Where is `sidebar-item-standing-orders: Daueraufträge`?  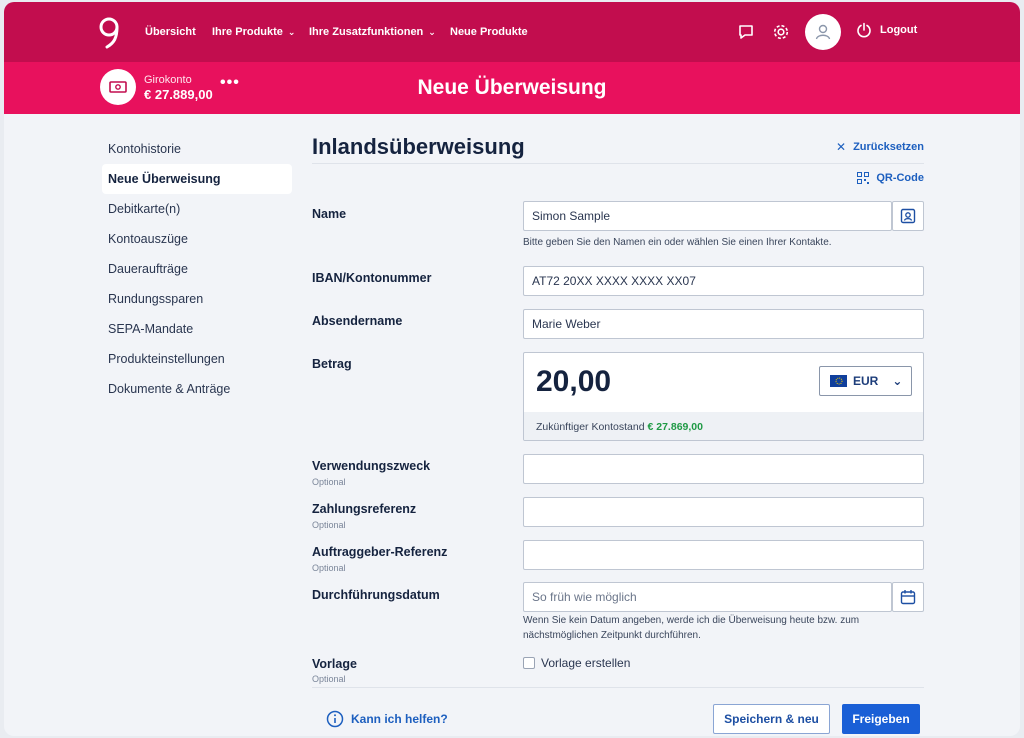 sidebar-item-standing-orders: Daueraufträge is located at coordinates (197, 269).